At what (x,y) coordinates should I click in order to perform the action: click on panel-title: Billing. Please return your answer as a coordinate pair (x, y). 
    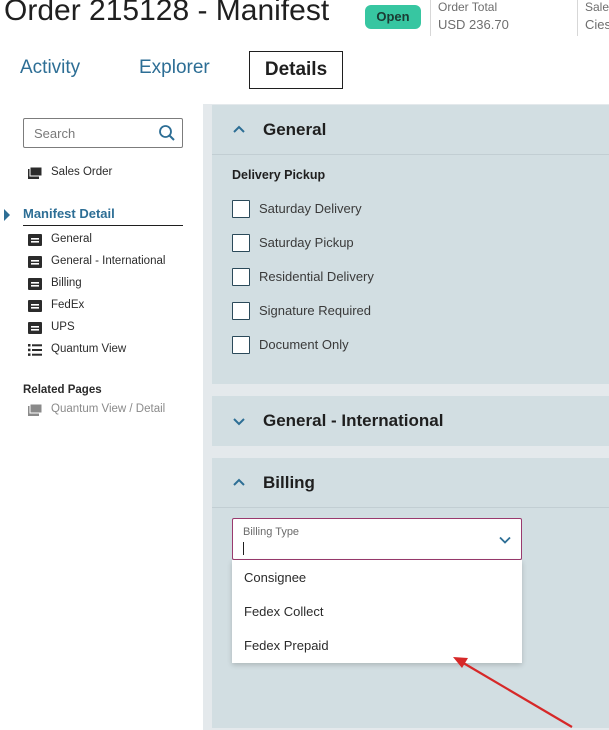
    Looking at the image, I should click on (289, 482).